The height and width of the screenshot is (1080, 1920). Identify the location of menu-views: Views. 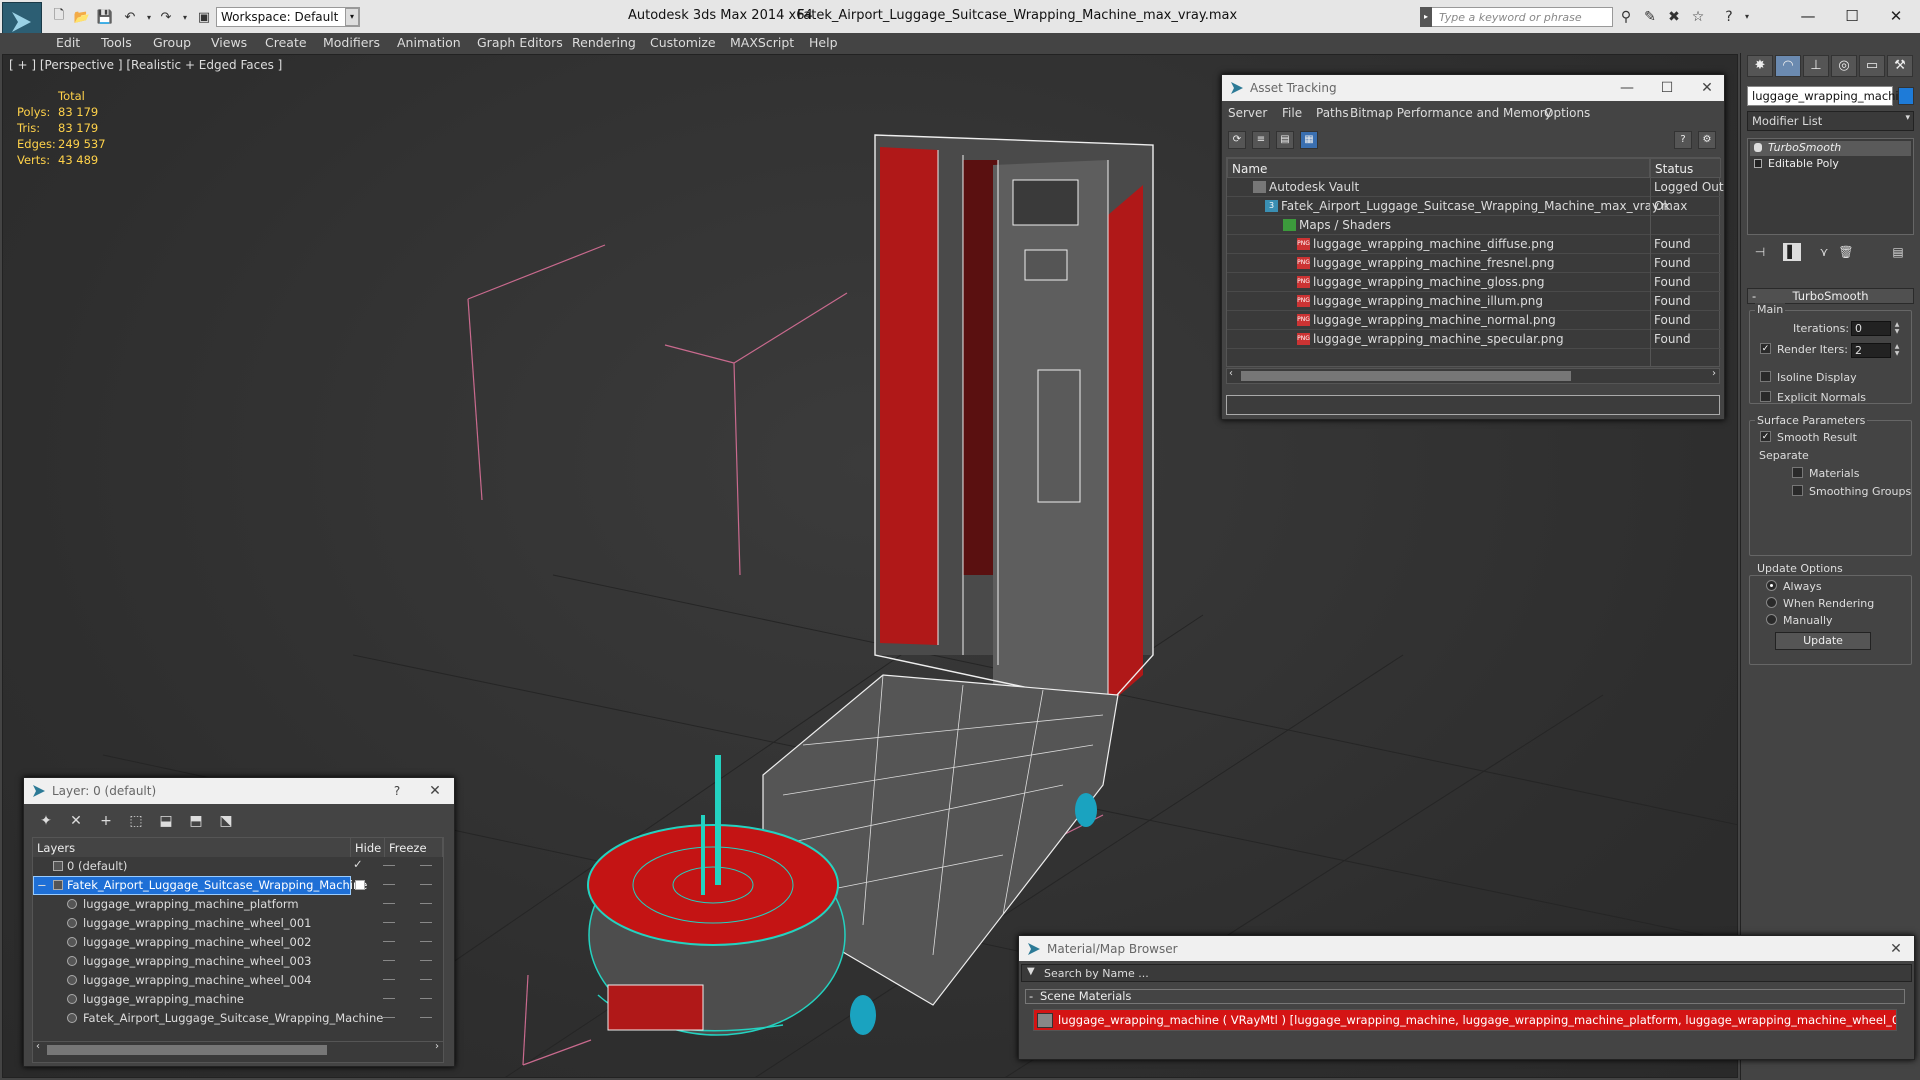
(229, 42).